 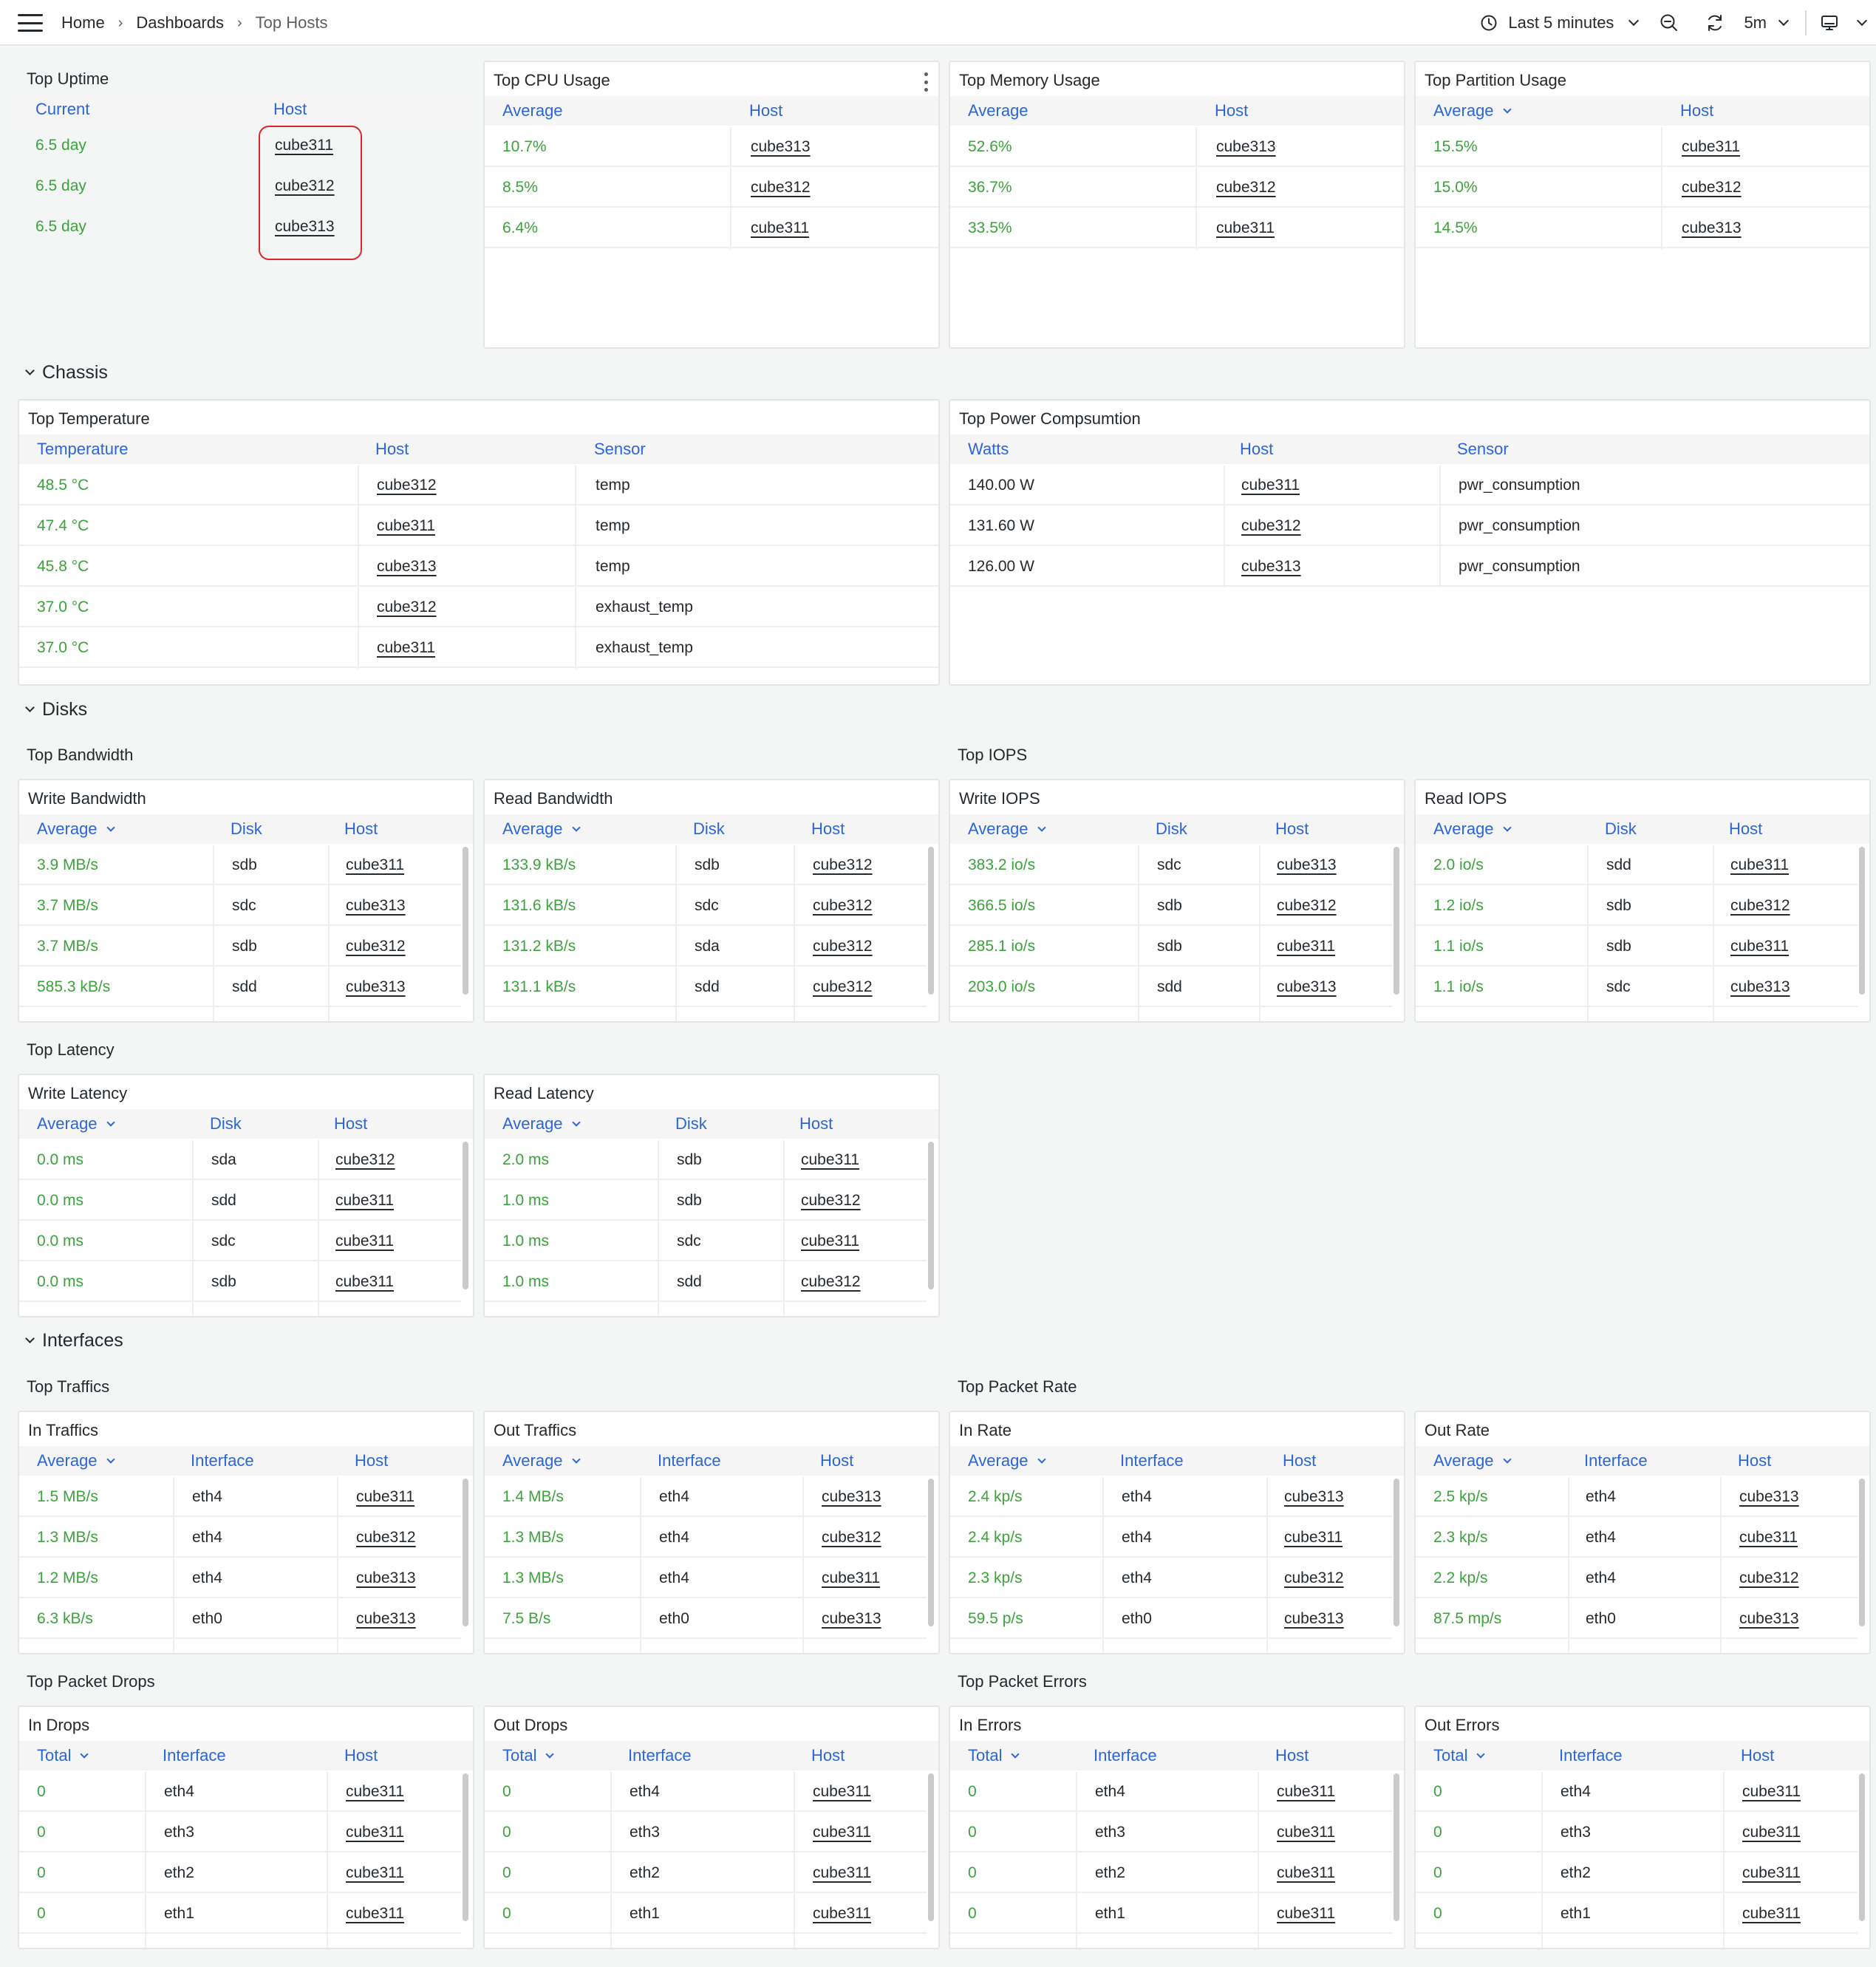 I want to click on panel-title: Top Uptime, so click(x=68, y=79).